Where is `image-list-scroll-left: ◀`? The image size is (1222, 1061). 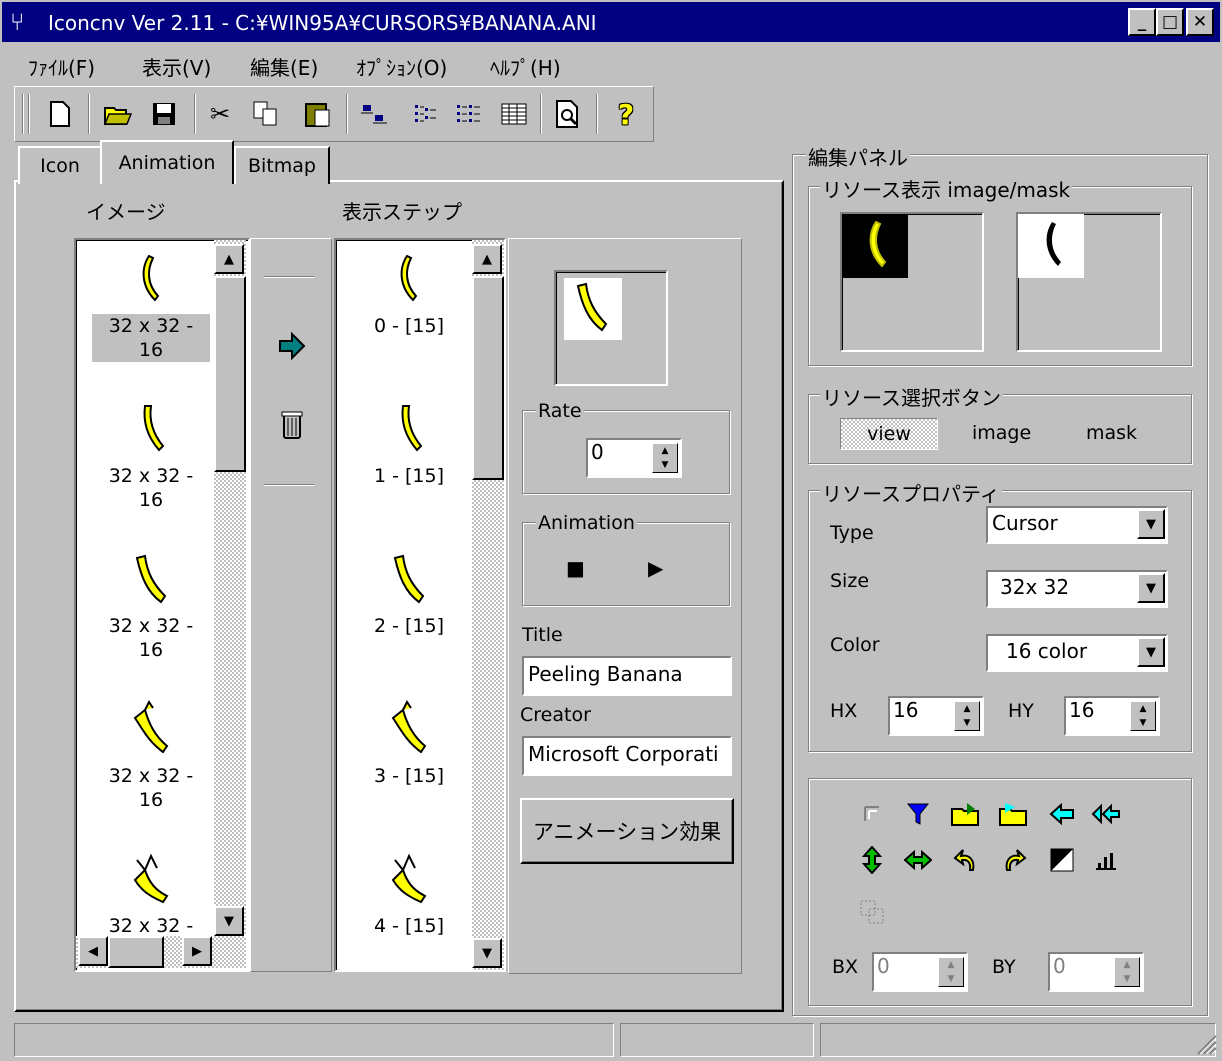
image-list-scroll-left: ◀ is located at coordinates (93, 951).